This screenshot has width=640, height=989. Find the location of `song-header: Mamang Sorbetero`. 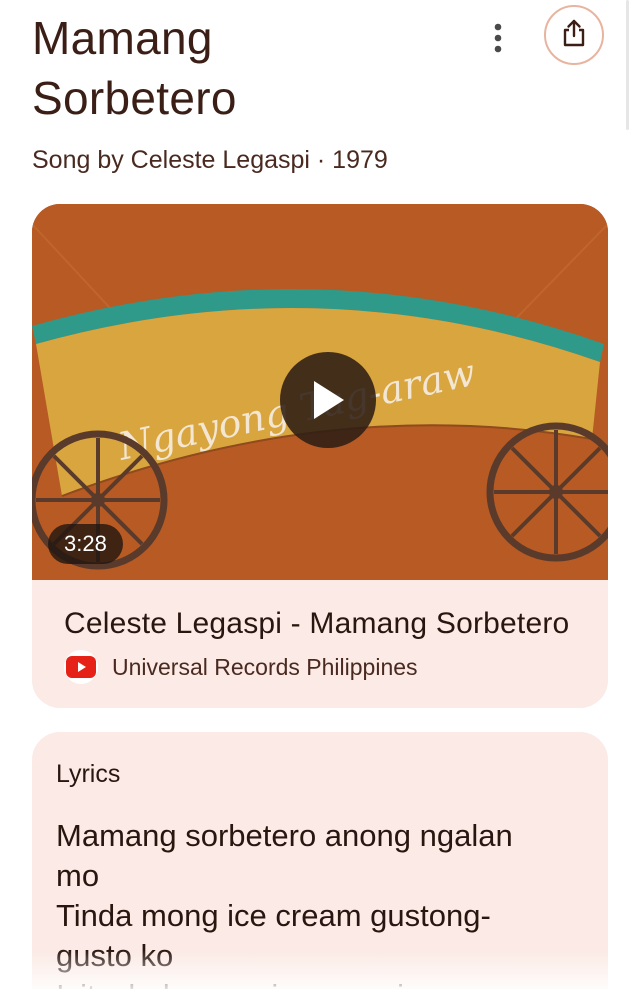

song-header: Mamang Sorbetero is located at coordinates (242, 68).